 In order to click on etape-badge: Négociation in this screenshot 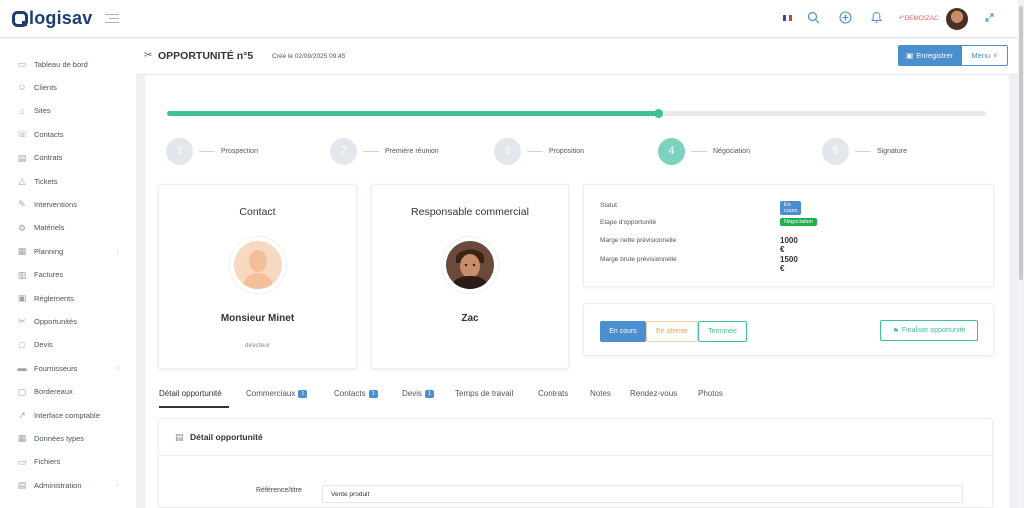, I will do `click(799, 222)`.